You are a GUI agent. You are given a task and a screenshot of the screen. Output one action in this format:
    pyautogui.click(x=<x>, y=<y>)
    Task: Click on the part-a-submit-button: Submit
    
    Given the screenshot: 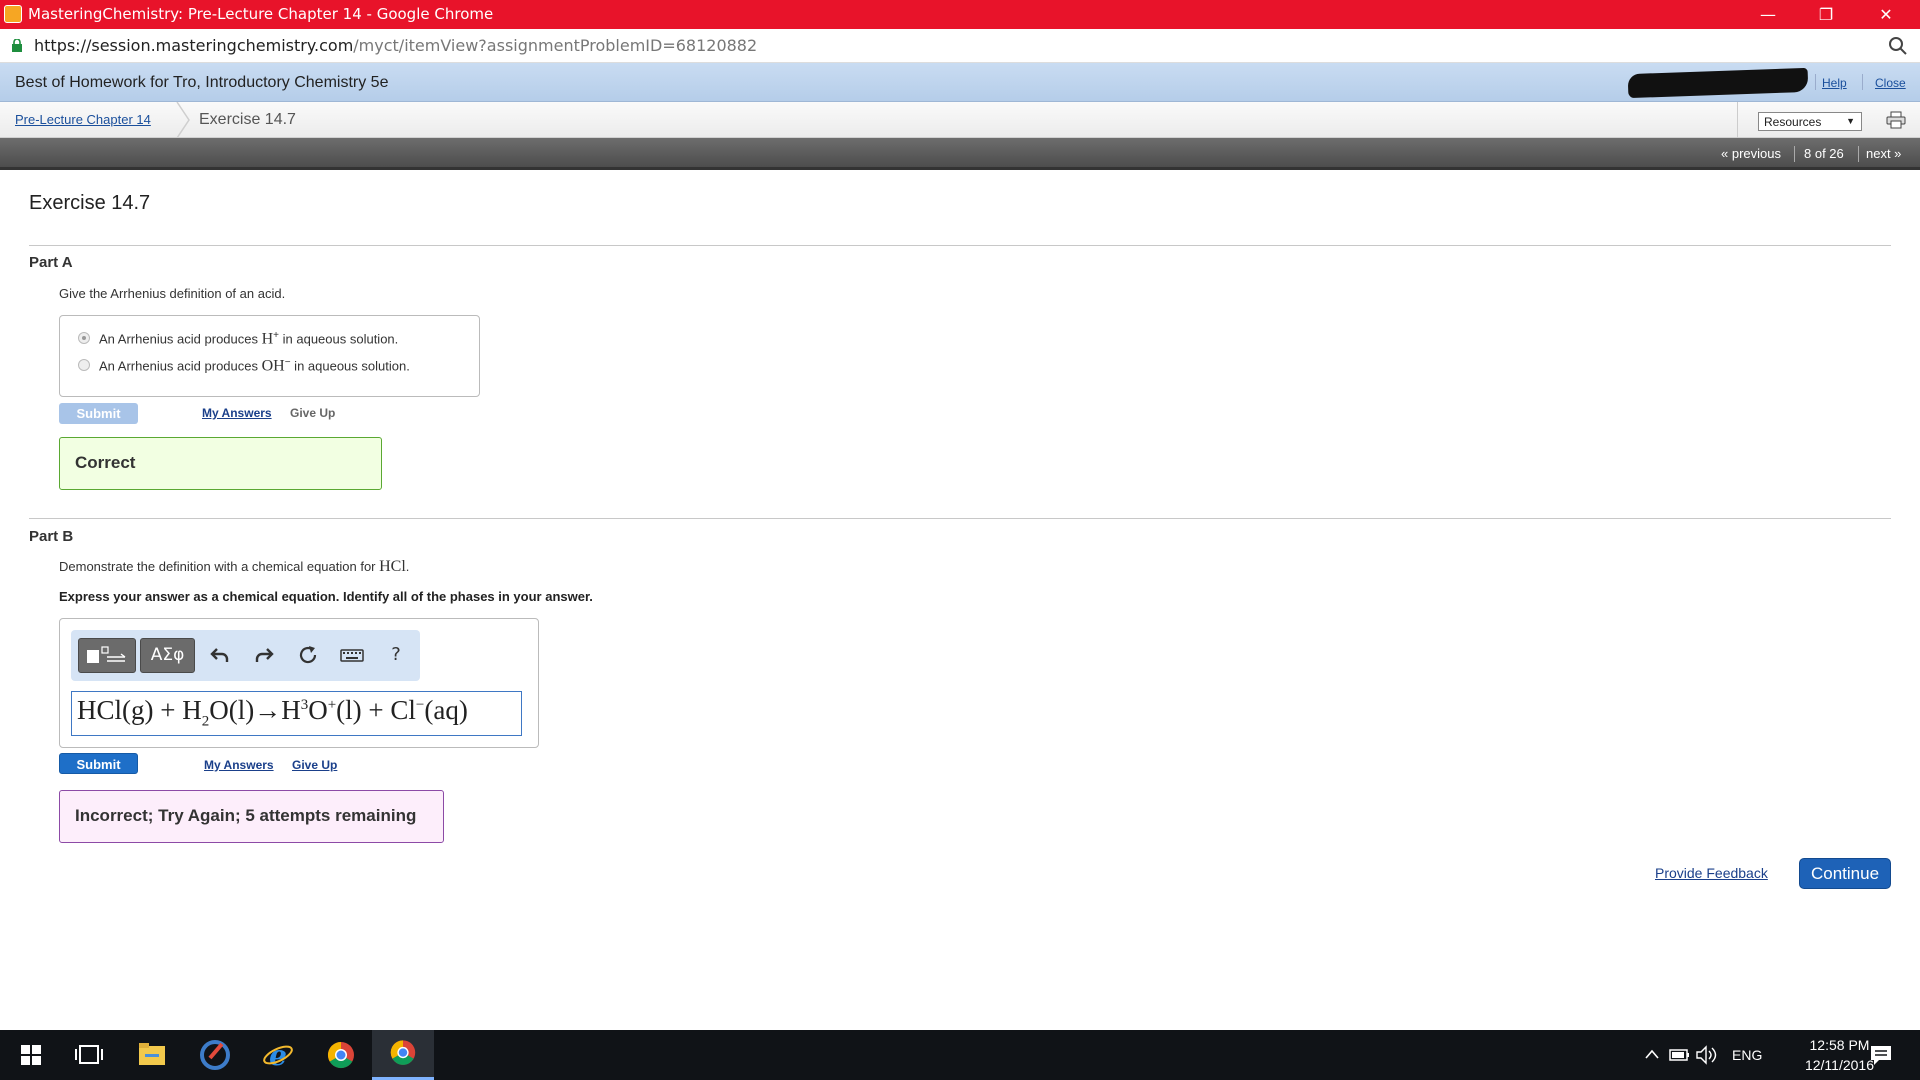 What is the action you would take?
    pyautogui.click(x=98, y=413)
    